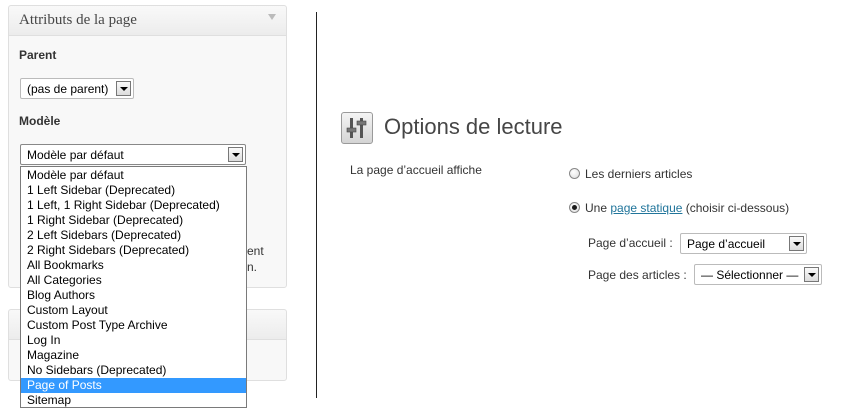  What do you see at coordinates (38, 55) in the screenshot?
I see `parent-label: Parent` at bounding box center [38, 55].